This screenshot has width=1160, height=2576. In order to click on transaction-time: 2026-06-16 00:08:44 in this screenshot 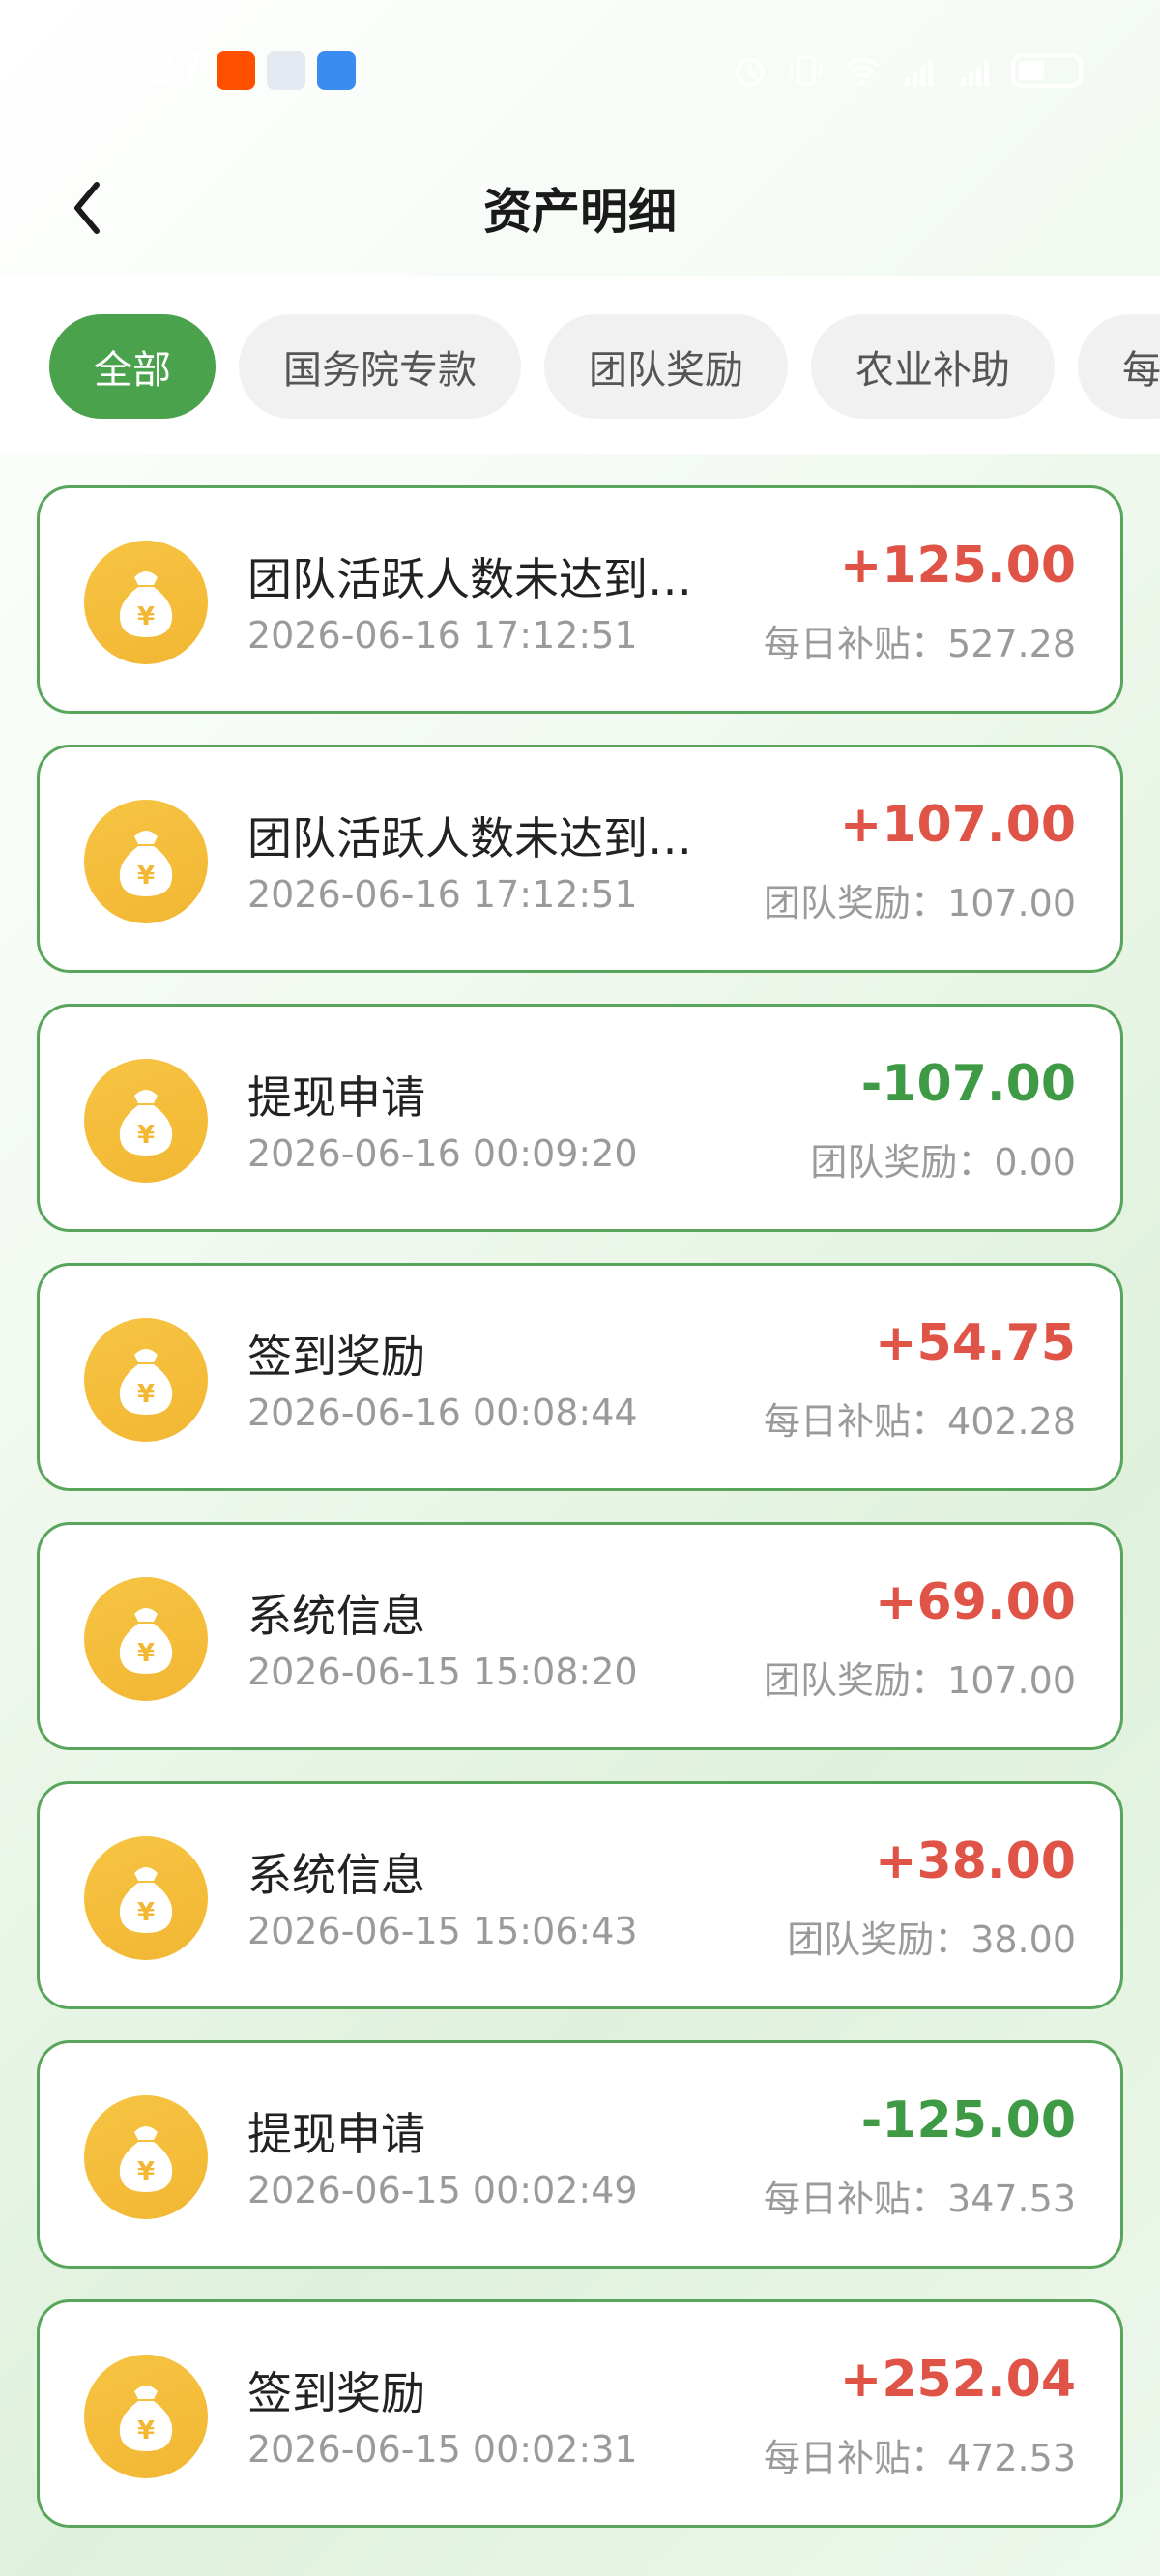, I will do `click(443, 1412)`.